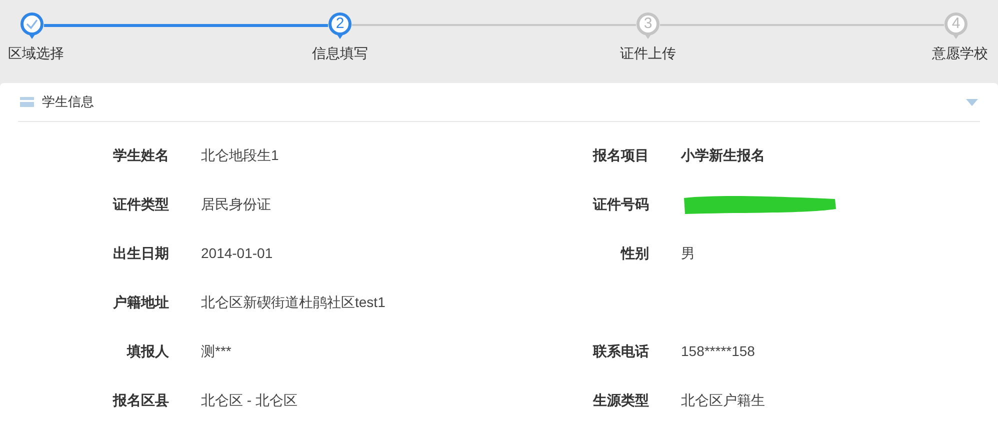 Image resolution: width=998 pixels, height=448 pixels. I want to click on field-label: 报名区县, so click(140, 400).